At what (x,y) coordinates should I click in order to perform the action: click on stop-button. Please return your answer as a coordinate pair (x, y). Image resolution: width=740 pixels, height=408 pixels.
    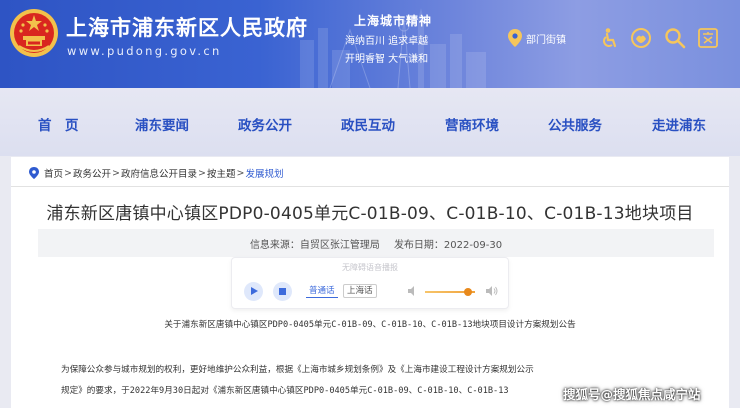
    Looking at the image, I should click on (282, 291).